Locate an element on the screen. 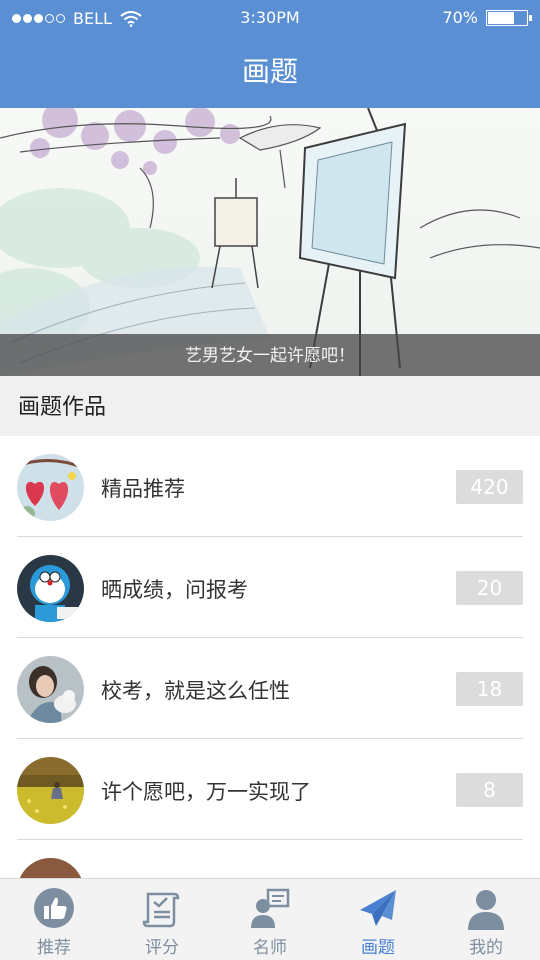  list-item: 校考，就是这么任性 18 is located at coordinates (270, 688).